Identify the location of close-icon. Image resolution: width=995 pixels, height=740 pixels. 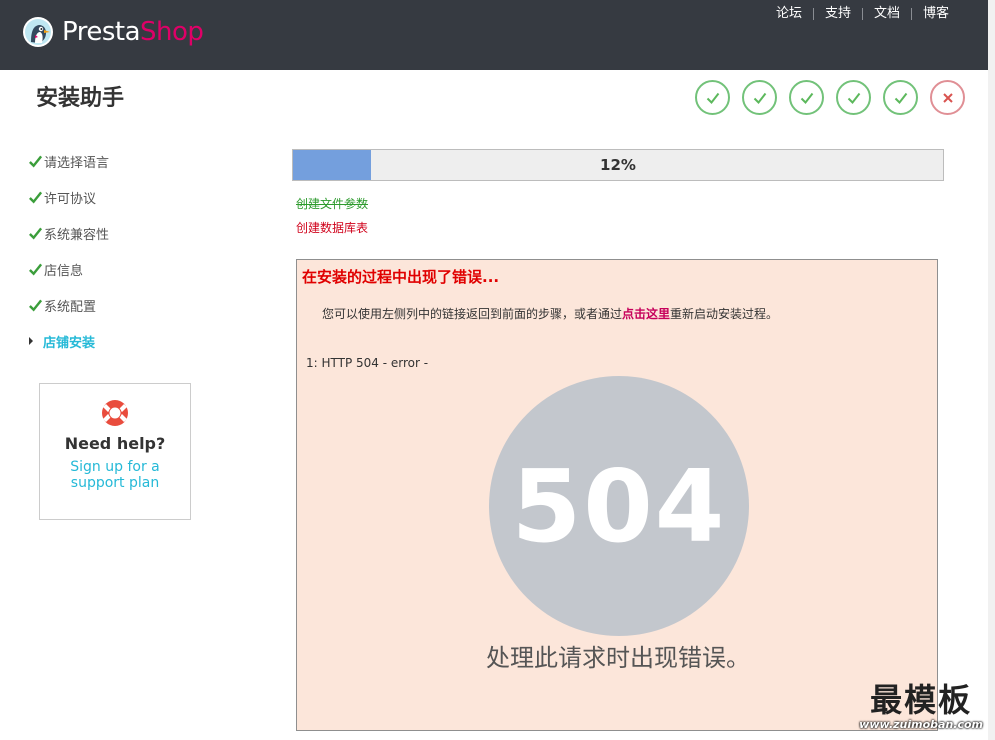
(947, 97).